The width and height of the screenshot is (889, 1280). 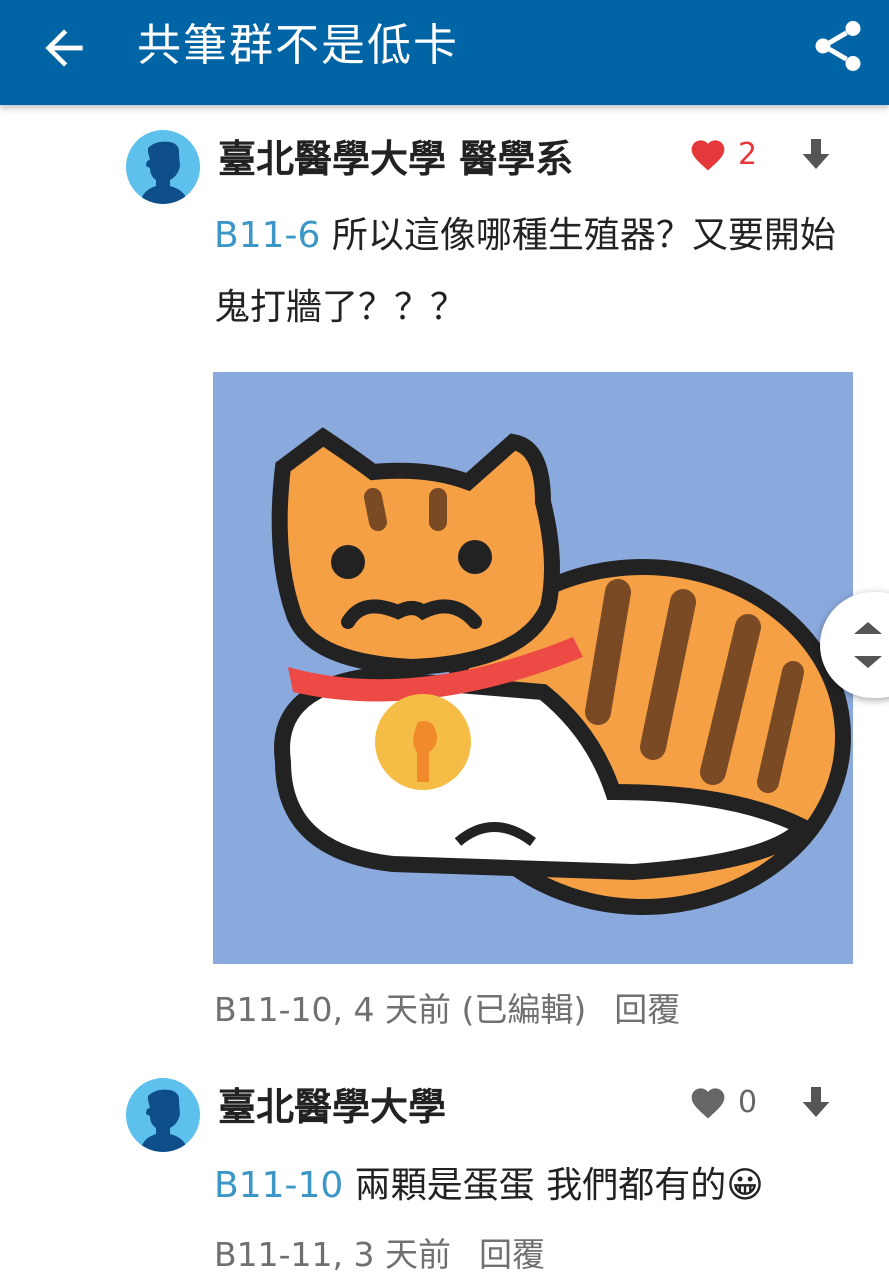 What do you see at coordinates (838, 46) in the screenshot?
I see `share-icon` at bounding box center [838, 46].